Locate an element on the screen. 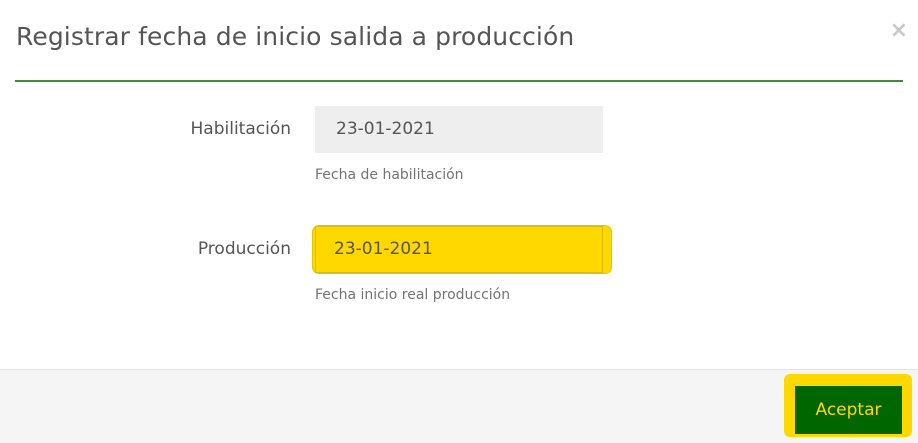 This screenshot has width=918, height=443. accept-button: Aceptar is located at coordinates (848, 410).